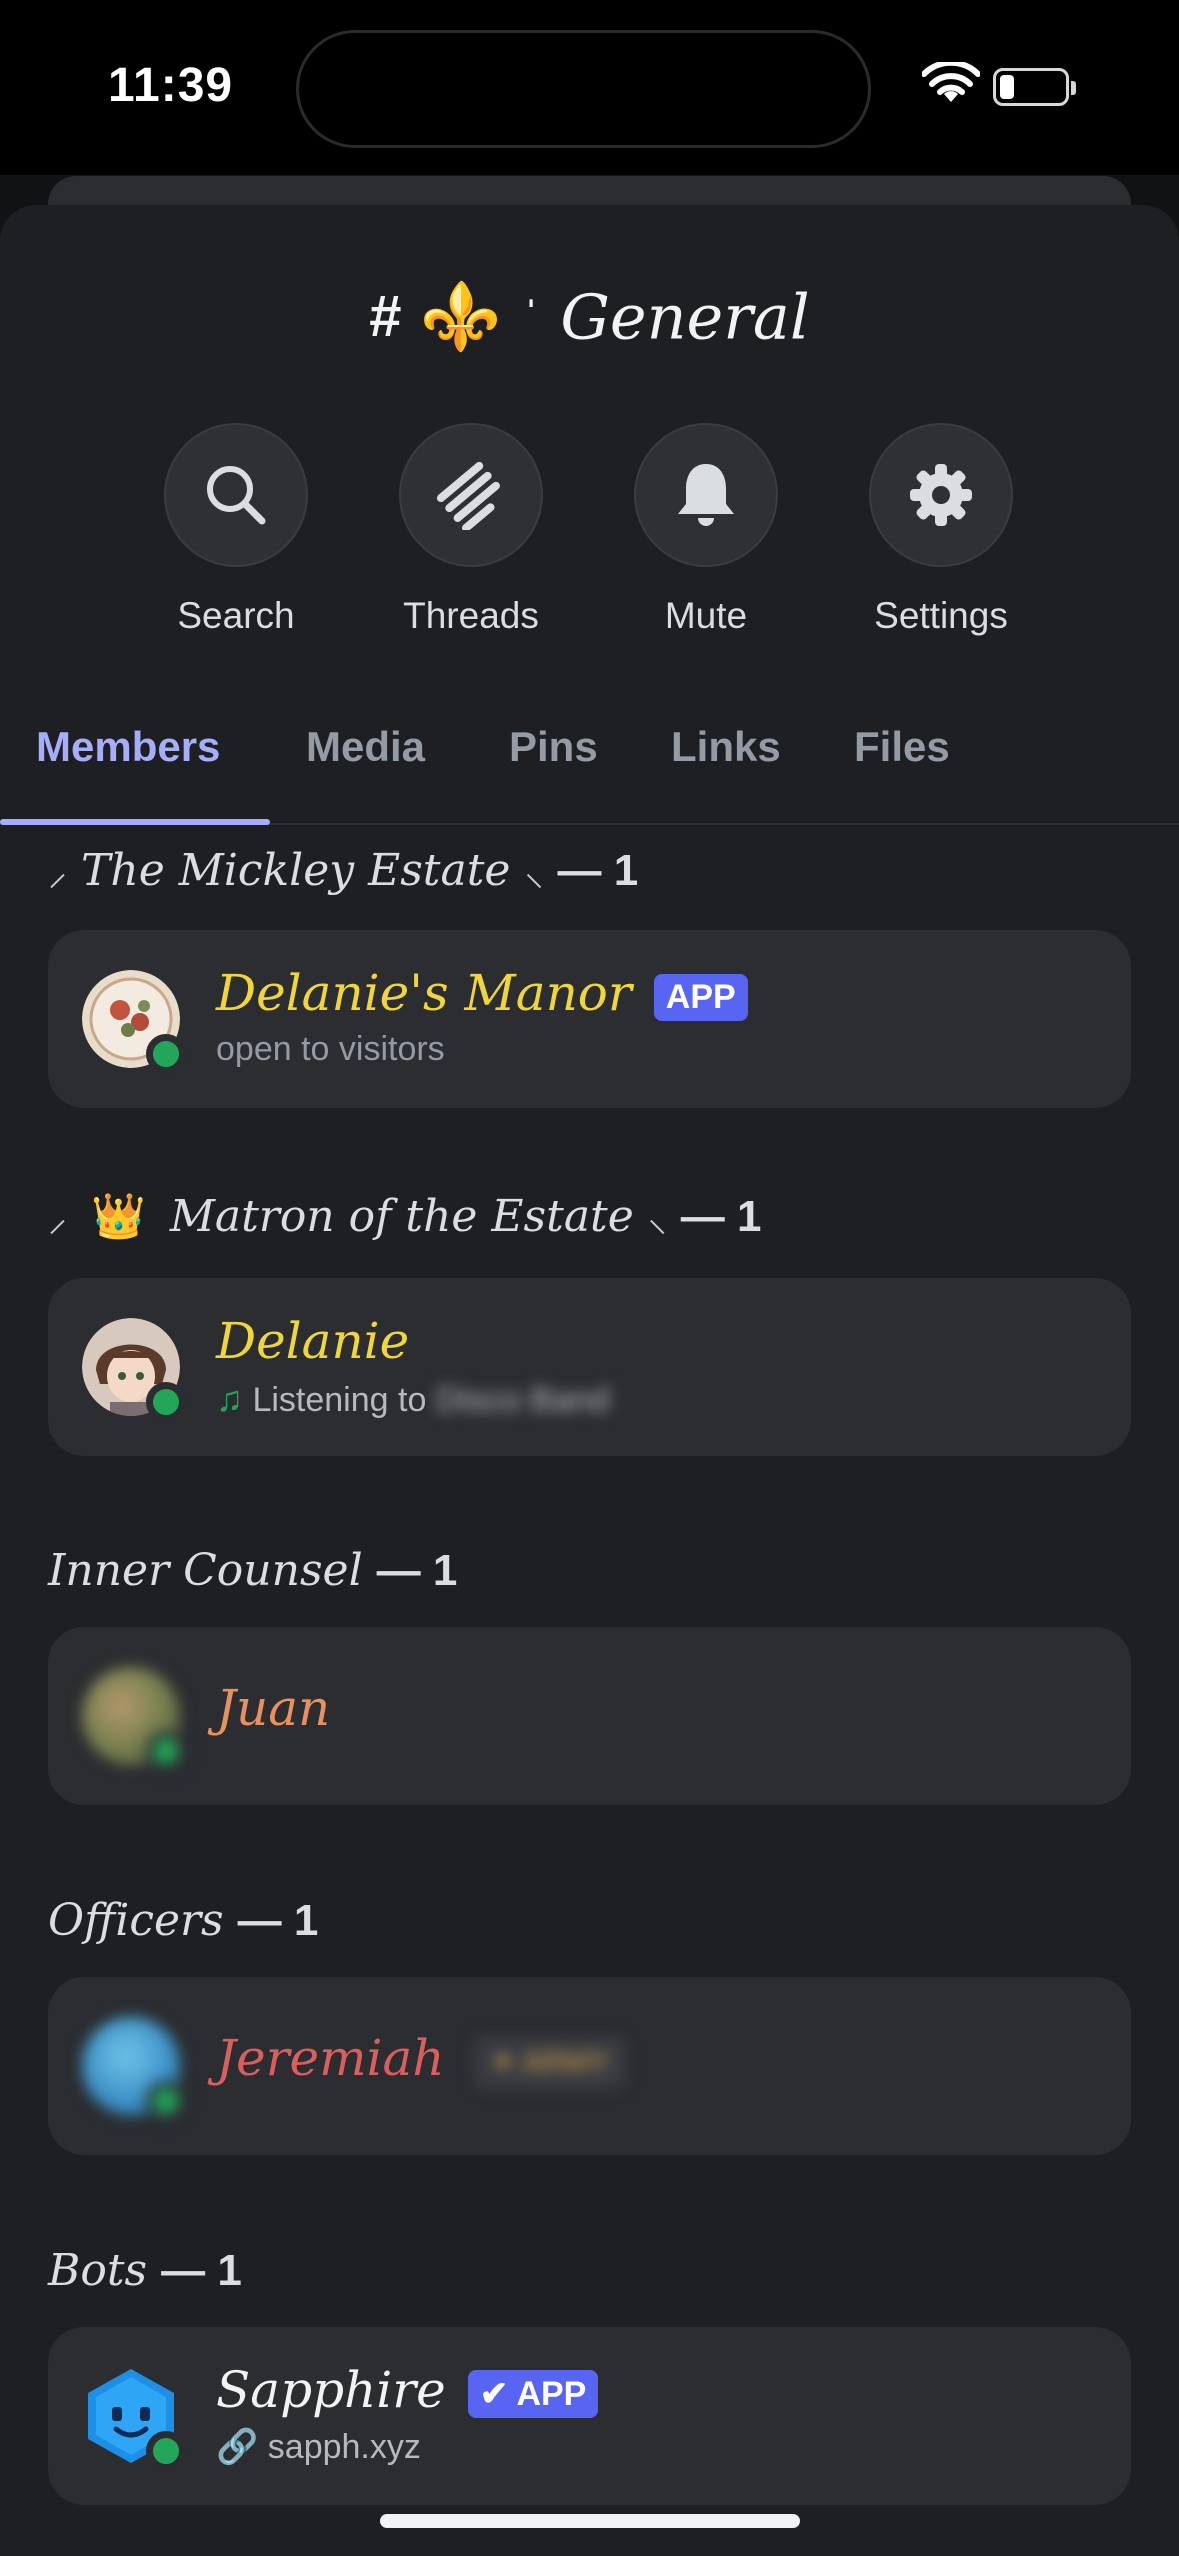  I want to click on channel-title: # ⚜️ ˈ General, so click(589, 315).